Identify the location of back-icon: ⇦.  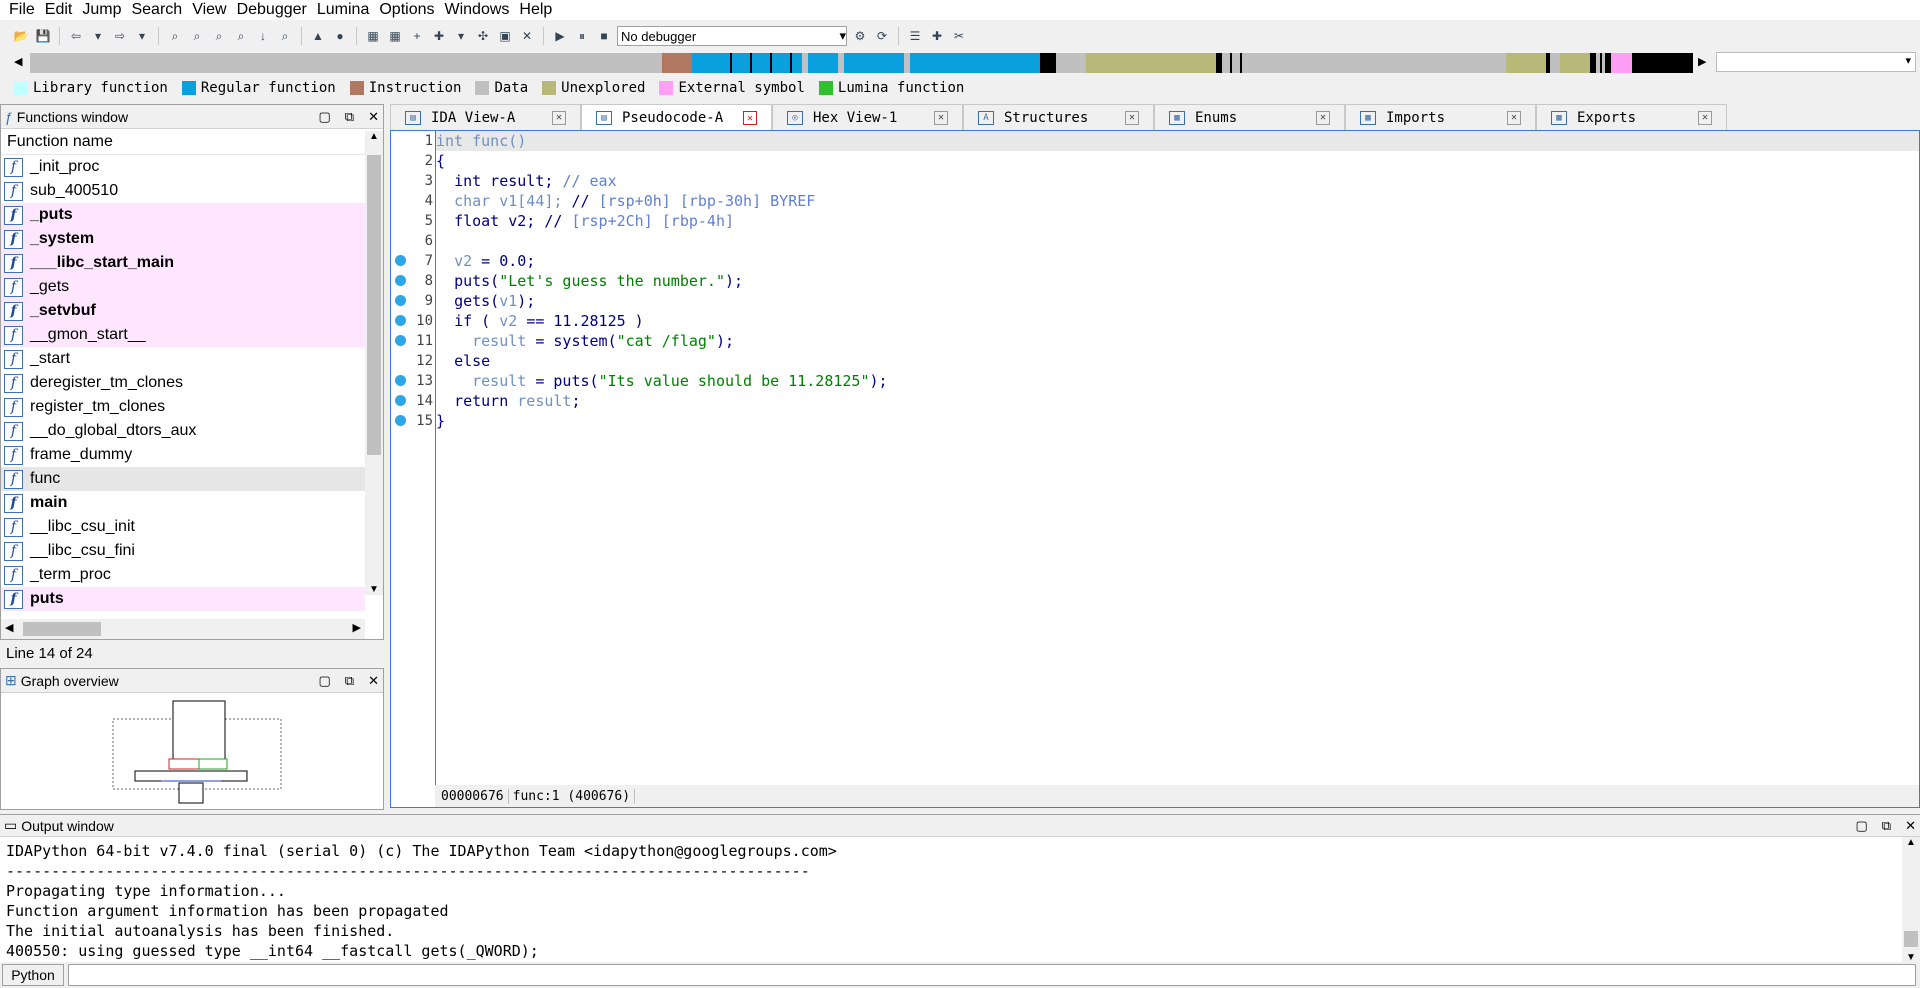
(76, 36).